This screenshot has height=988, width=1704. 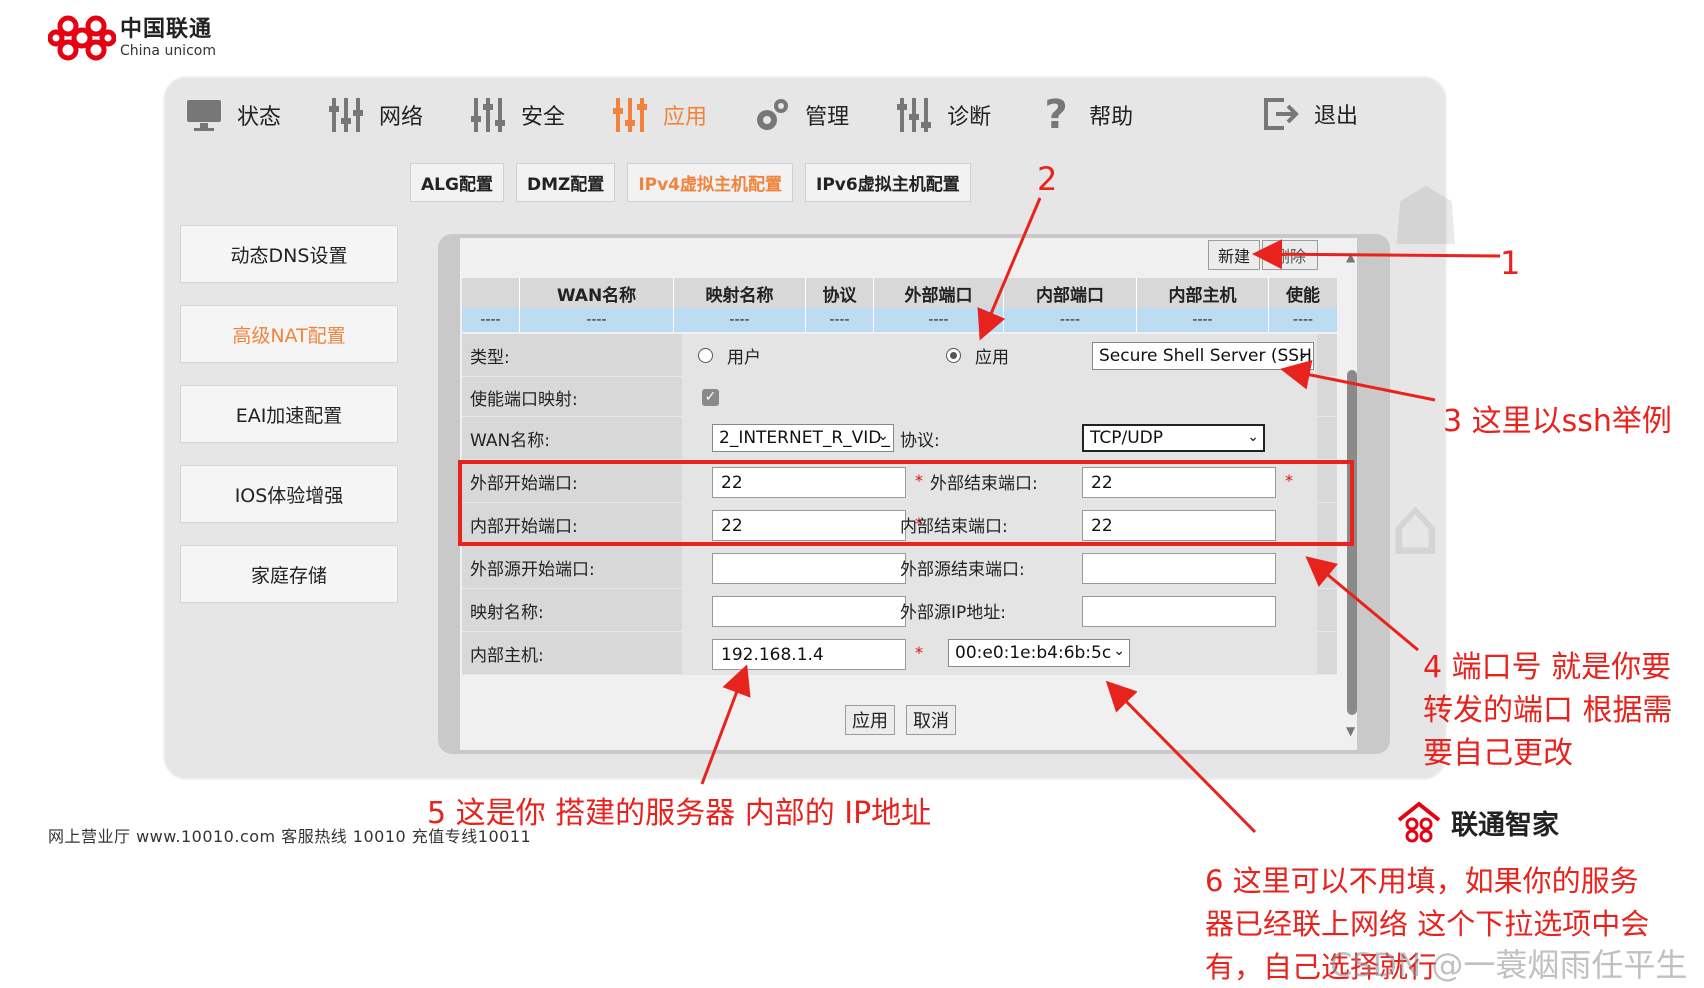 What do you see at coordinates (1234, 255) in the screenshot?
I see `new-button: 新建` at bounding box center [1234, 255].